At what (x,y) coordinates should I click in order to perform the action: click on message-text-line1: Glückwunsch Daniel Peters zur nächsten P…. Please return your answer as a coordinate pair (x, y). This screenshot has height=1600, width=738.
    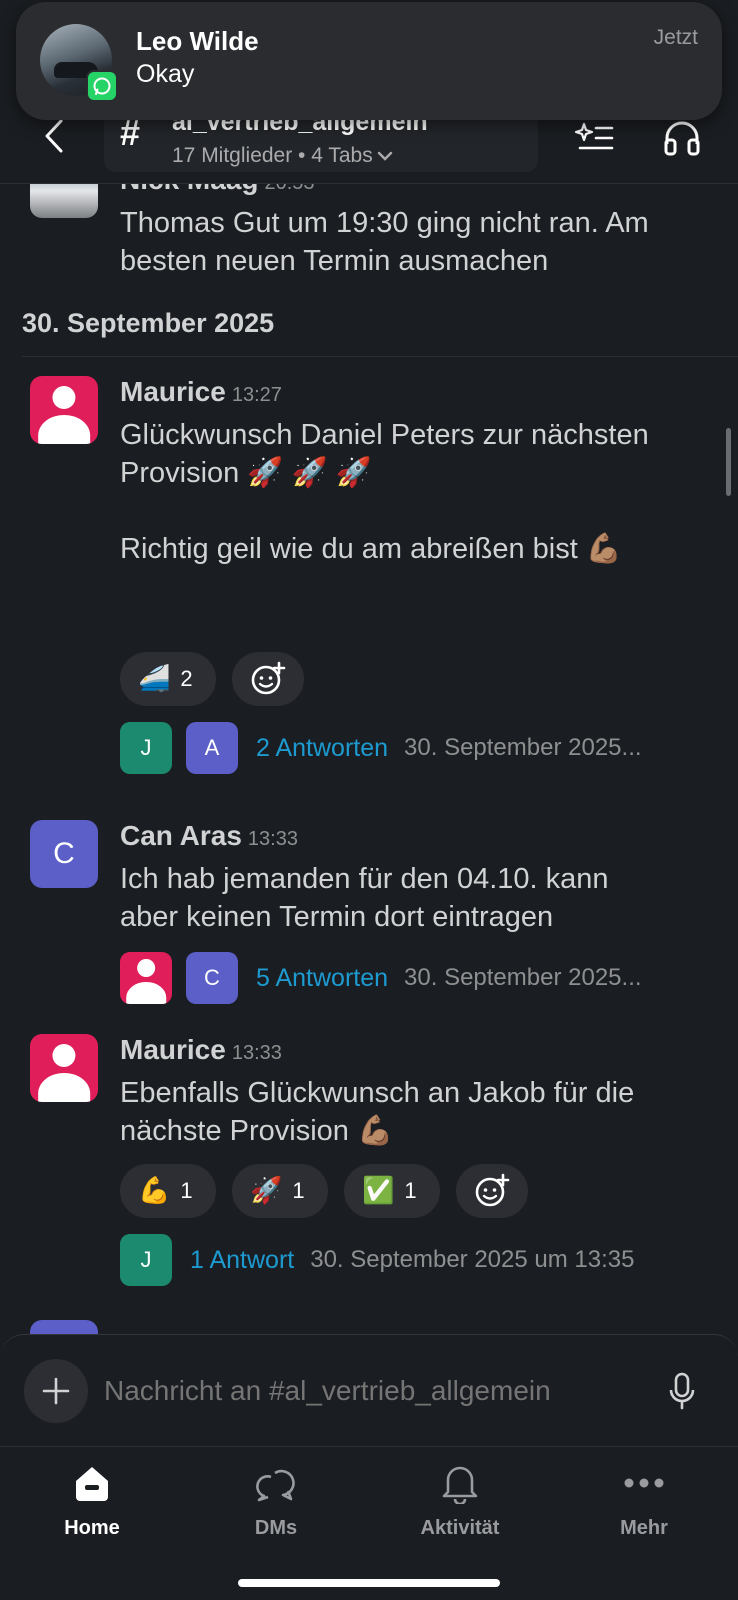
    Looking at the image, I should click on (384, 454).